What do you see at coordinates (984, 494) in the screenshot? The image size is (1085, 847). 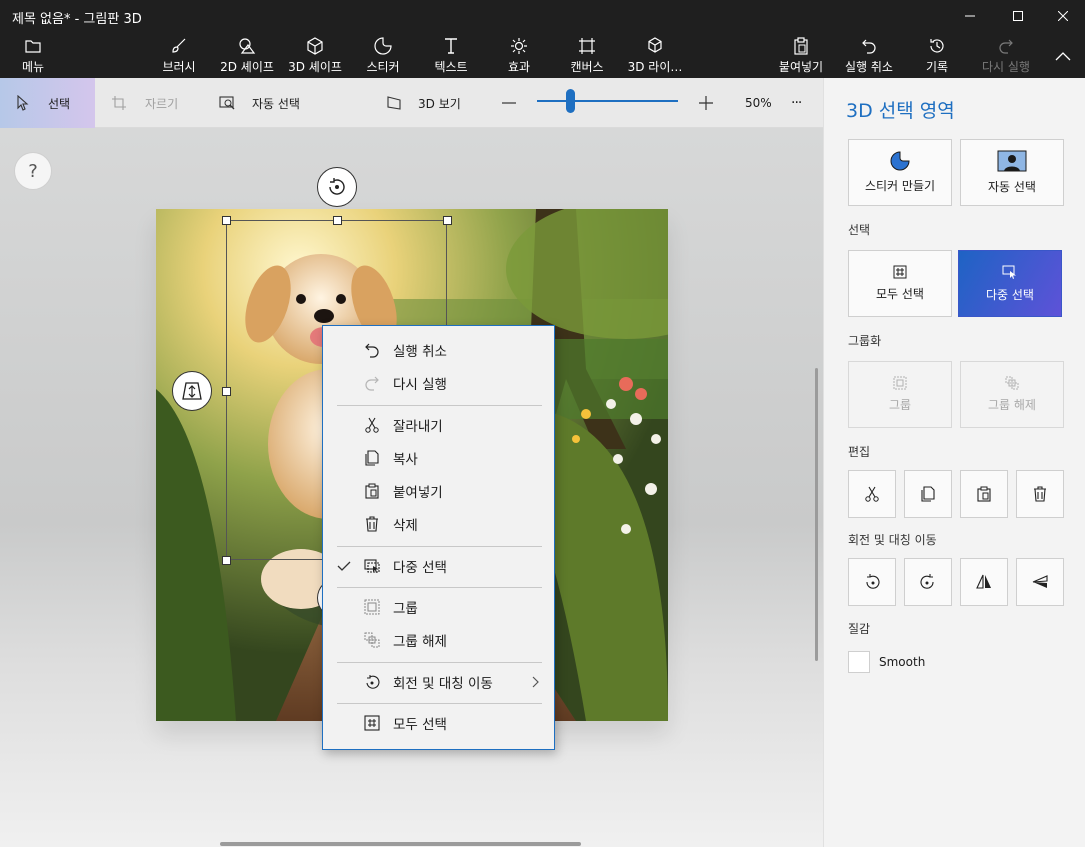 I see `paste-button-panel` at bounding box center [984, 494].